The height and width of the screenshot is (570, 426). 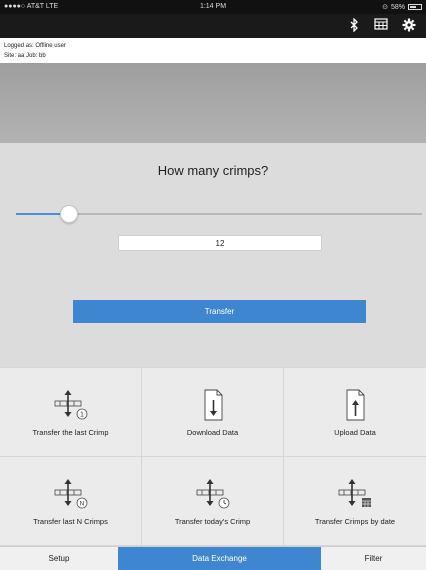 What do you see at coordinates (70, 432) in the screenshot?
I see `transfer-last-crimp-label: Transfer the last Crimp` at bounding box center [70, 432].